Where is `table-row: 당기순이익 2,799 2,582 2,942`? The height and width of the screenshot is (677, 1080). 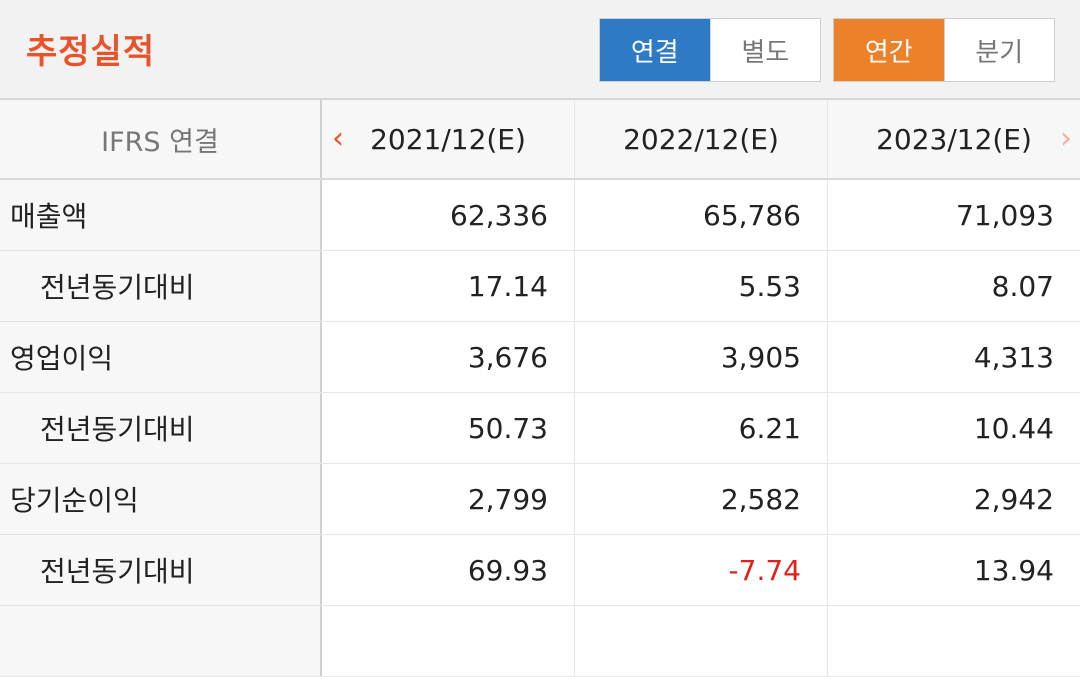 table-row: 당기순이익 2,799 2,582 2,942 is located at coordinates (540, 499).